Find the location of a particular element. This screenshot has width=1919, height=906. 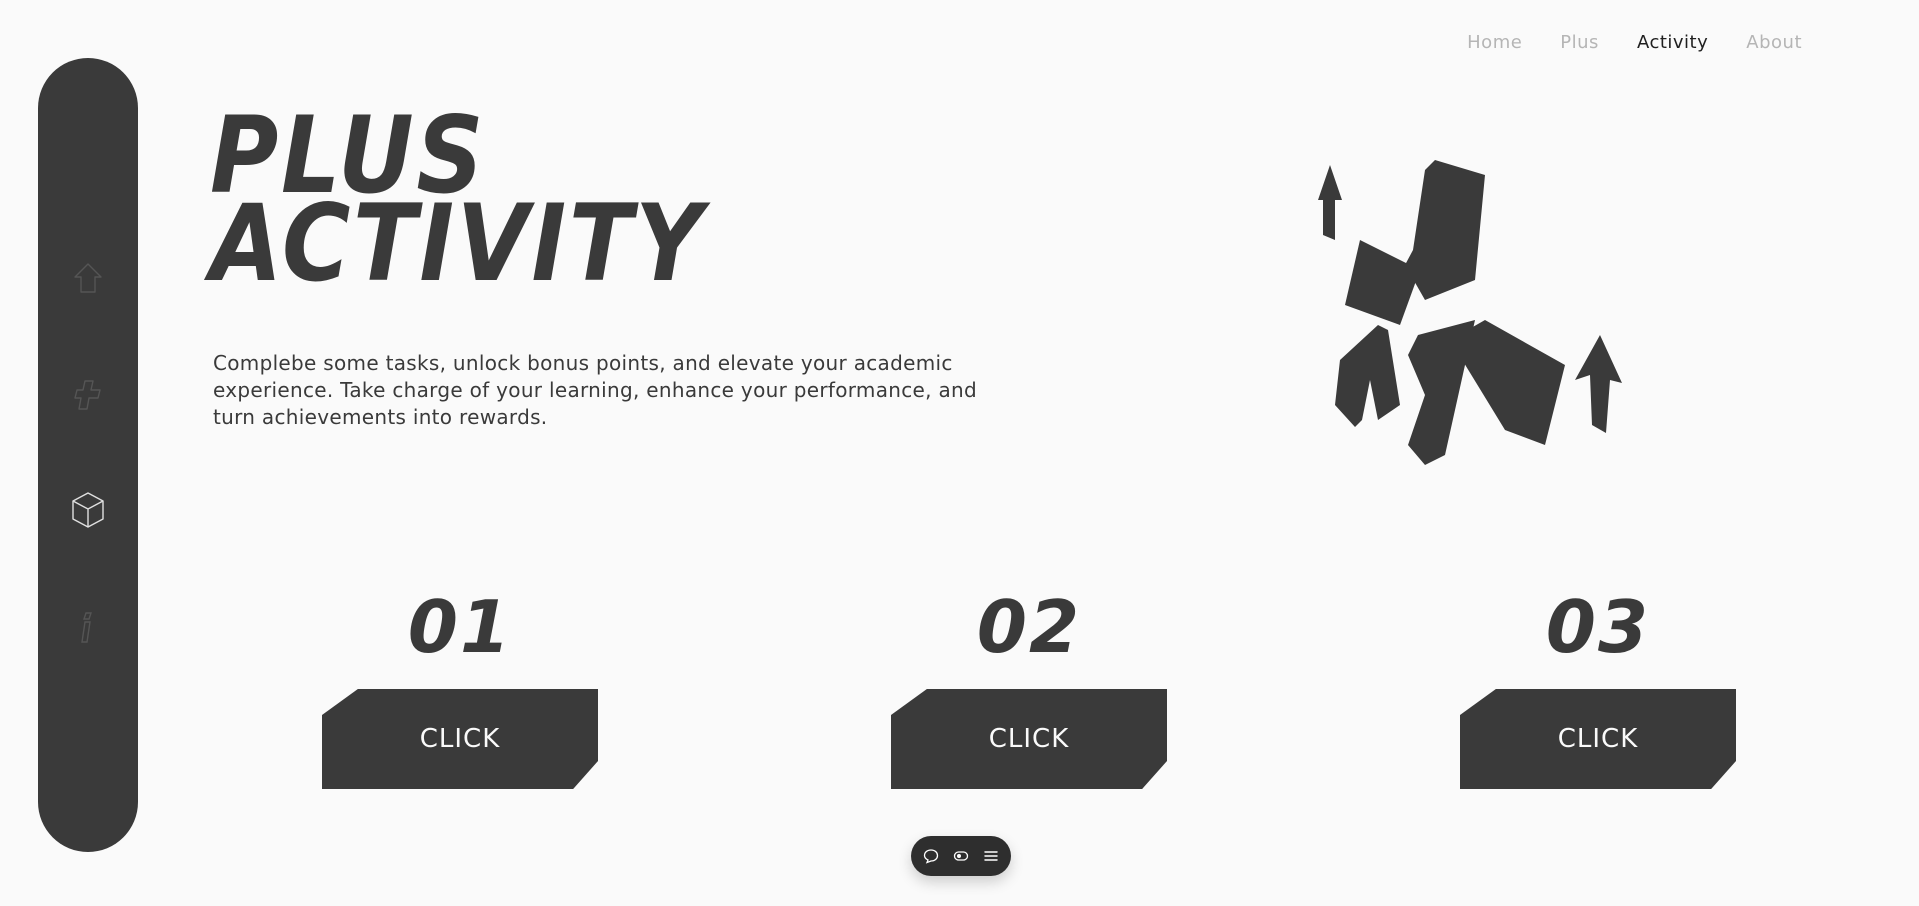

bottom-toolbar is located at coordinates (961, 856).